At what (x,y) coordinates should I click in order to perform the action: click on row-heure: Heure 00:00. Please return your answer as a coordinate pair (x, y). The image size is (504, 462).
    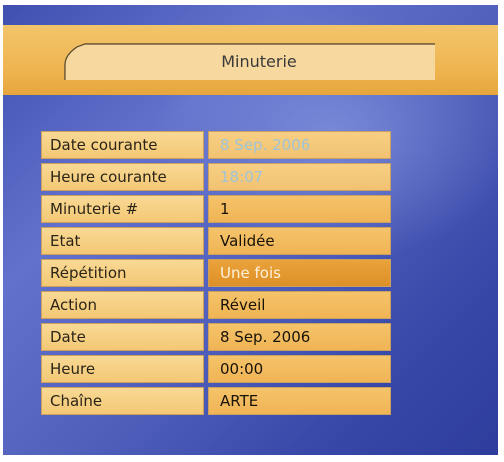
    Looking at the image, I should click on (216, 369).